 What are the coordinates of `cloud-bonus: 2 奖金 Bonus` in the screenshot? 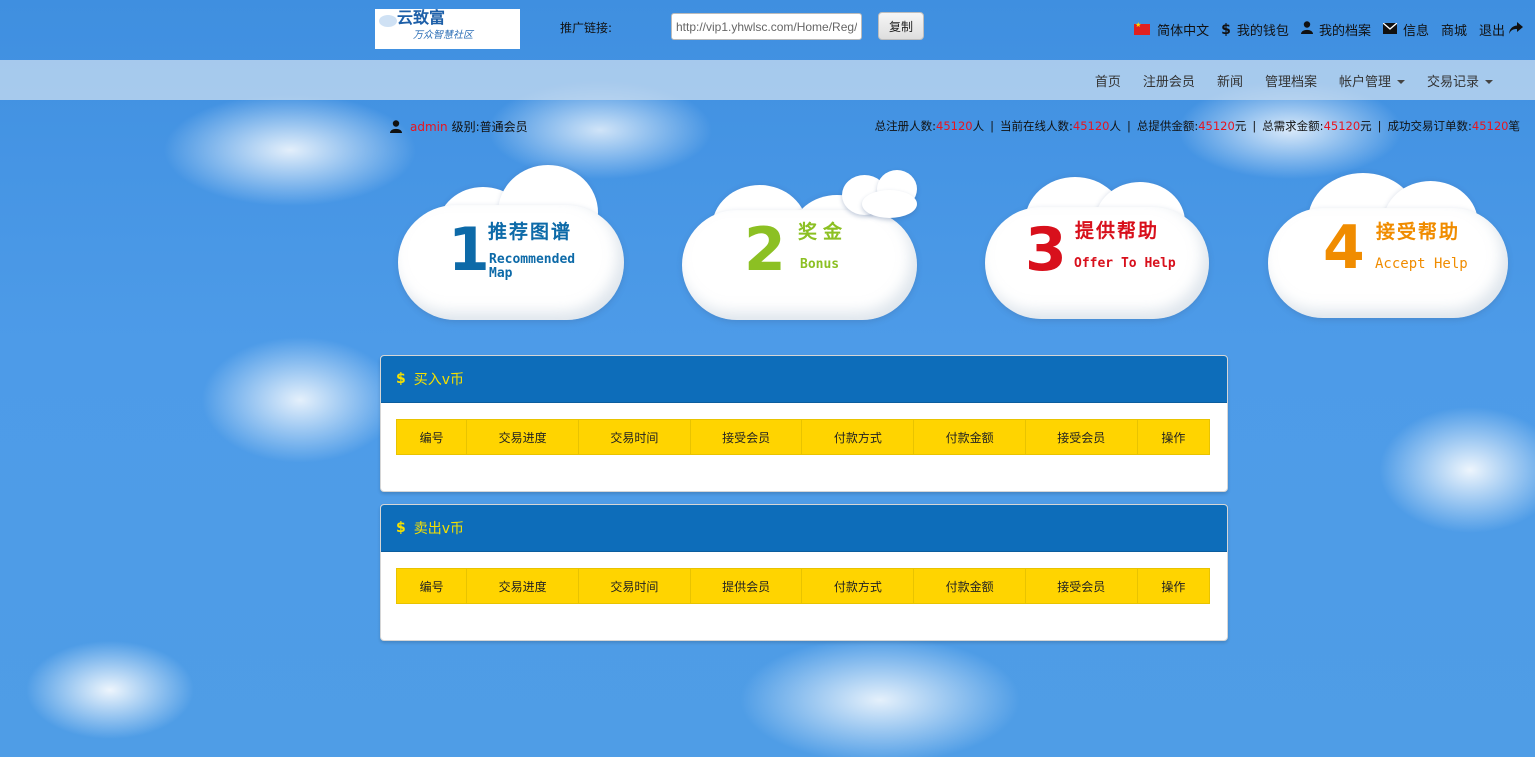 It's located at (804, 245).